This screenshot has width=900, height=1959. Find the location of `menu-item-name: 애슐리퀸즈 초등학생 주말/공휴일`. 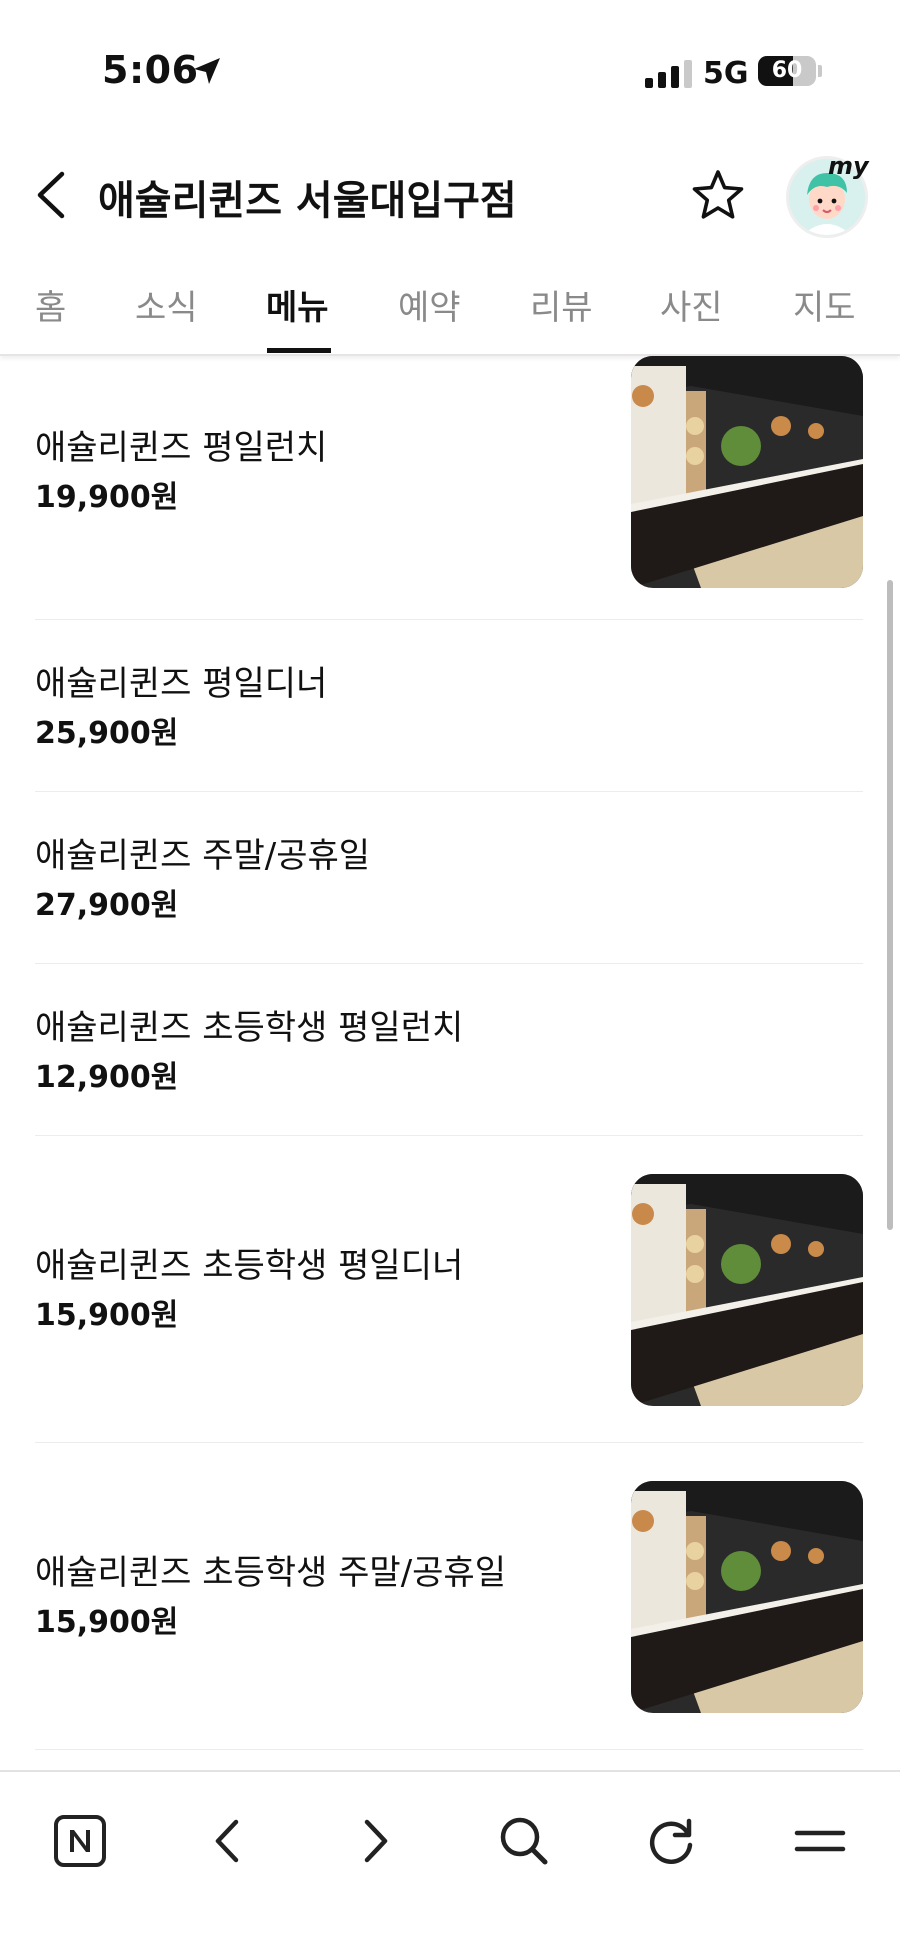

menu-item-name: 애슐리퀸즈 초등학생 주말/공휴일 is located at coordinates (270, 1573).